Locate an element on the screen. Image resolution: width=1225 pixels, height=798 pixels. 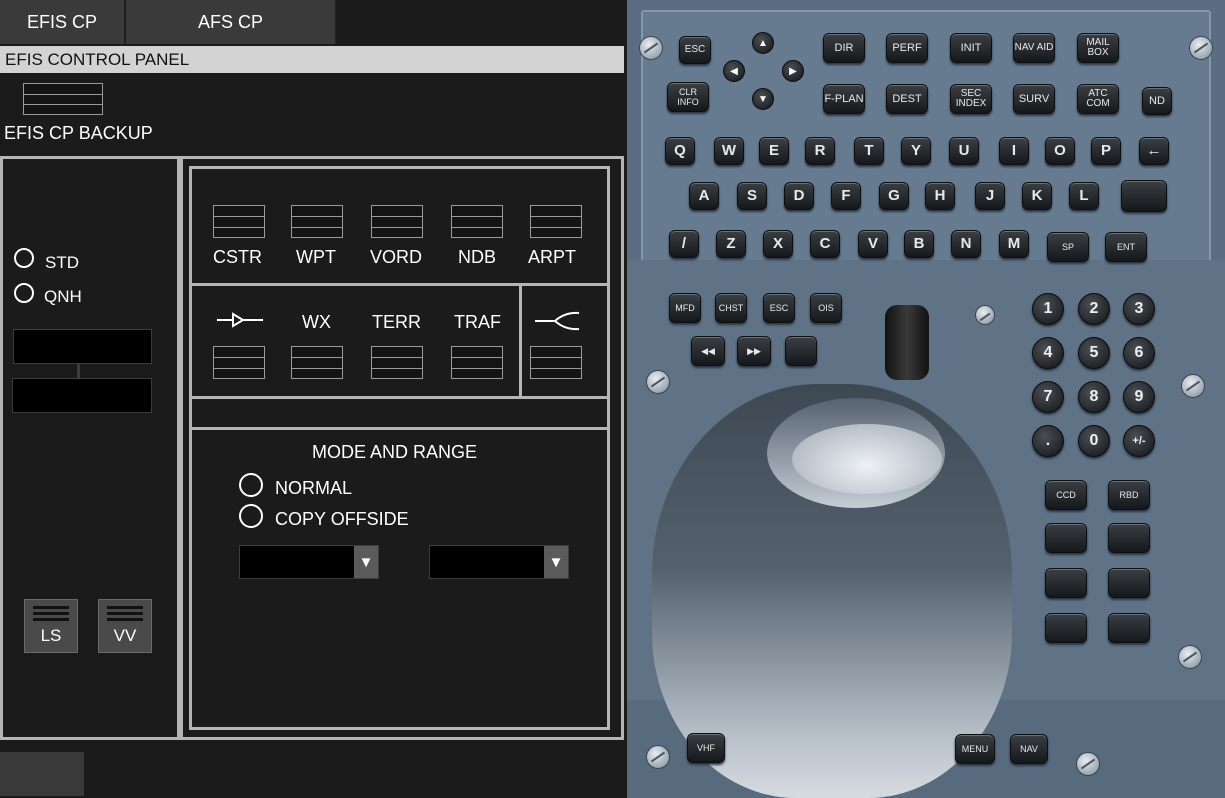
key-a: A is located at coordinates (704, 196).